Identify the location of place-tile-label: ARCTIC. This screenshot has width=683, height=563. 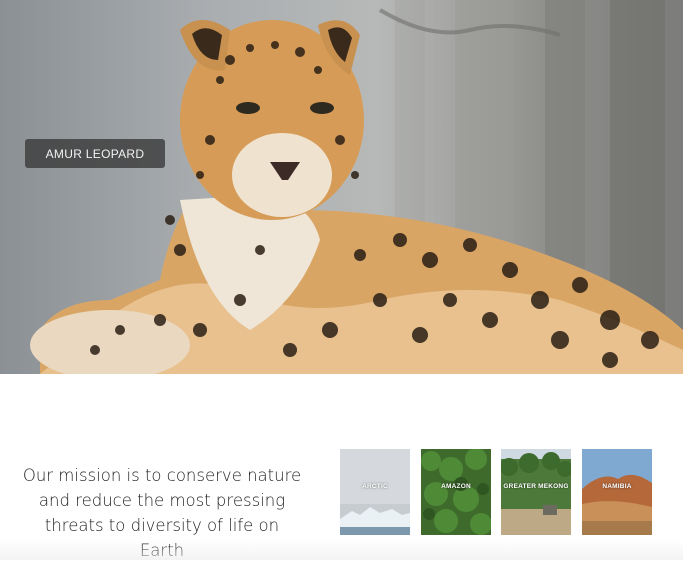
(375, 486).